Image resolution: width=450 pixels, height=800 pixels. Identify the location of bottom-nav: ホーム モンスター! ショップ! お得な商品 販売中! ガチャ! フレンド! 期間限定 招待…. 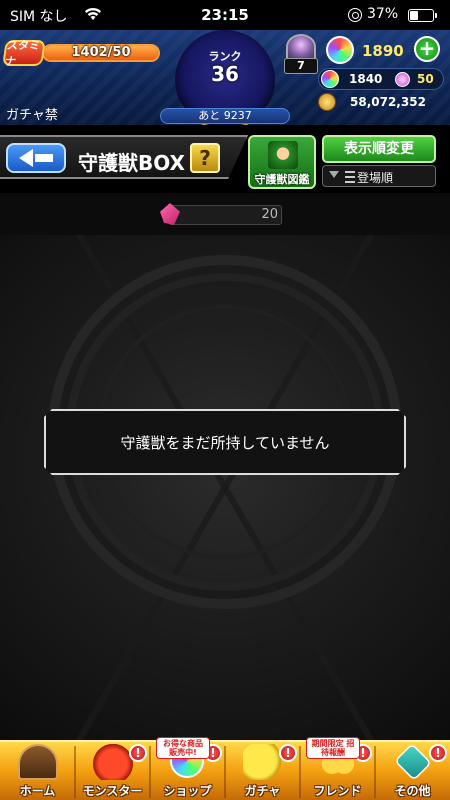
(225, 768).